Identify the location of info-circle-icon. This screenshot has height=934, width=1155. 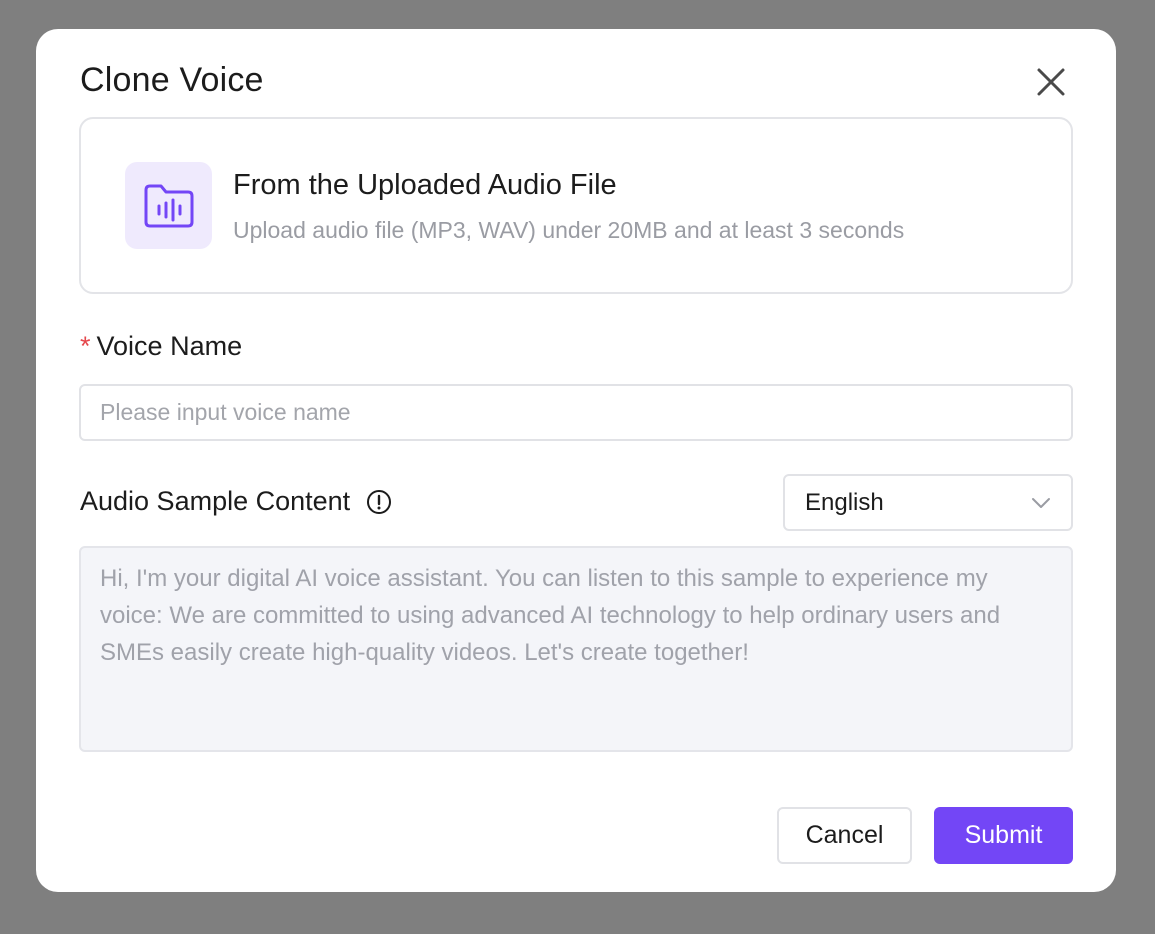
(379, 502).